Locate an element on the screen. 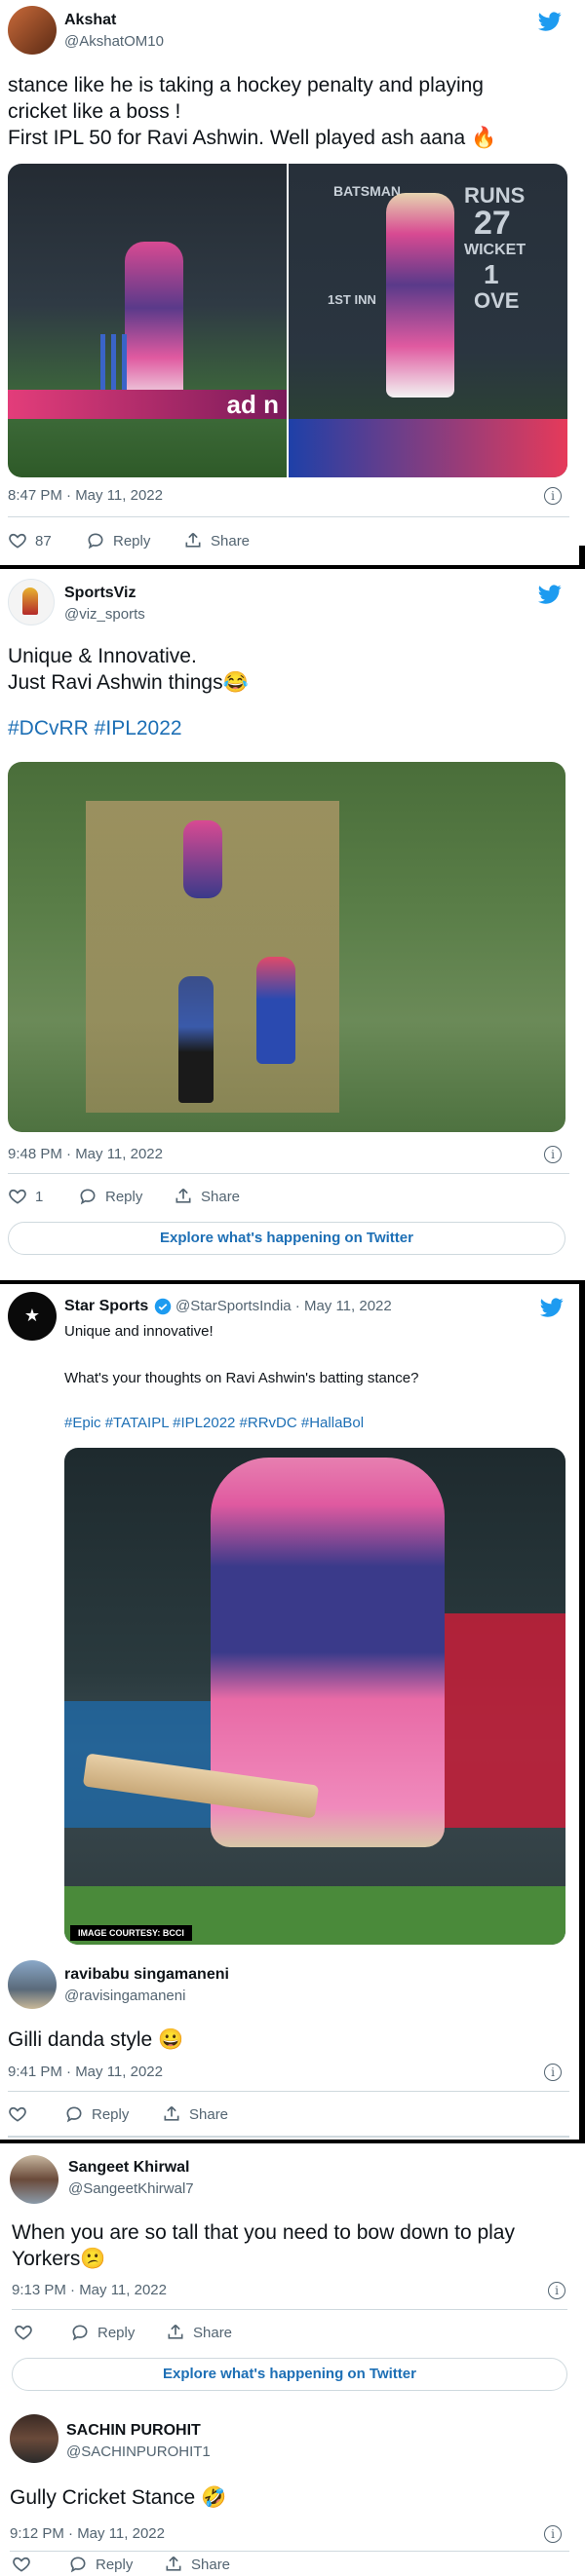 The width and height of the screenshot is (585, 2576). author-handle: @viz_sports is located at coordinates (104, 614).